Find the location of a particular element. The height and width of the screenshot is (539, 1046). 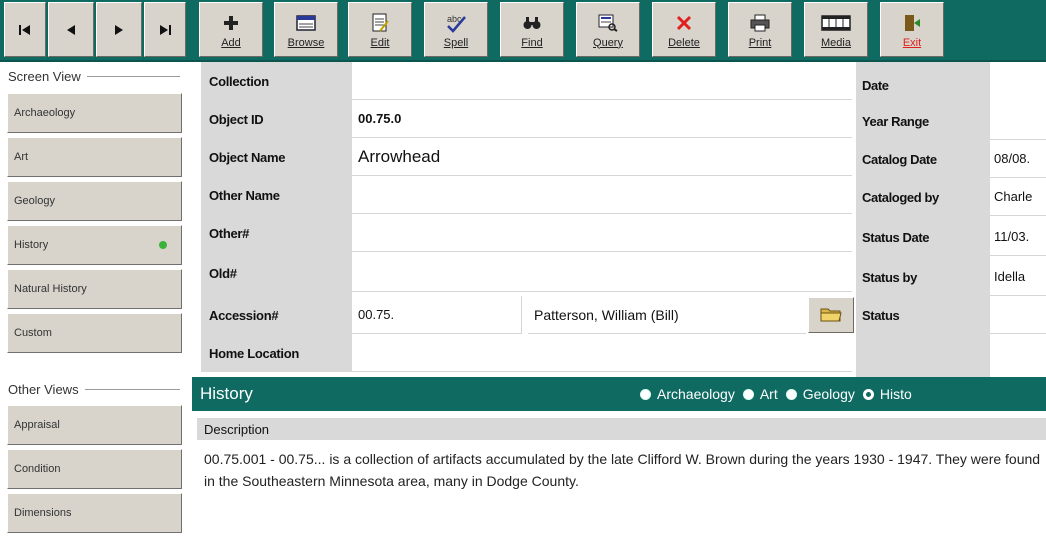

first-record-icon is located at coordinates (25, 30).